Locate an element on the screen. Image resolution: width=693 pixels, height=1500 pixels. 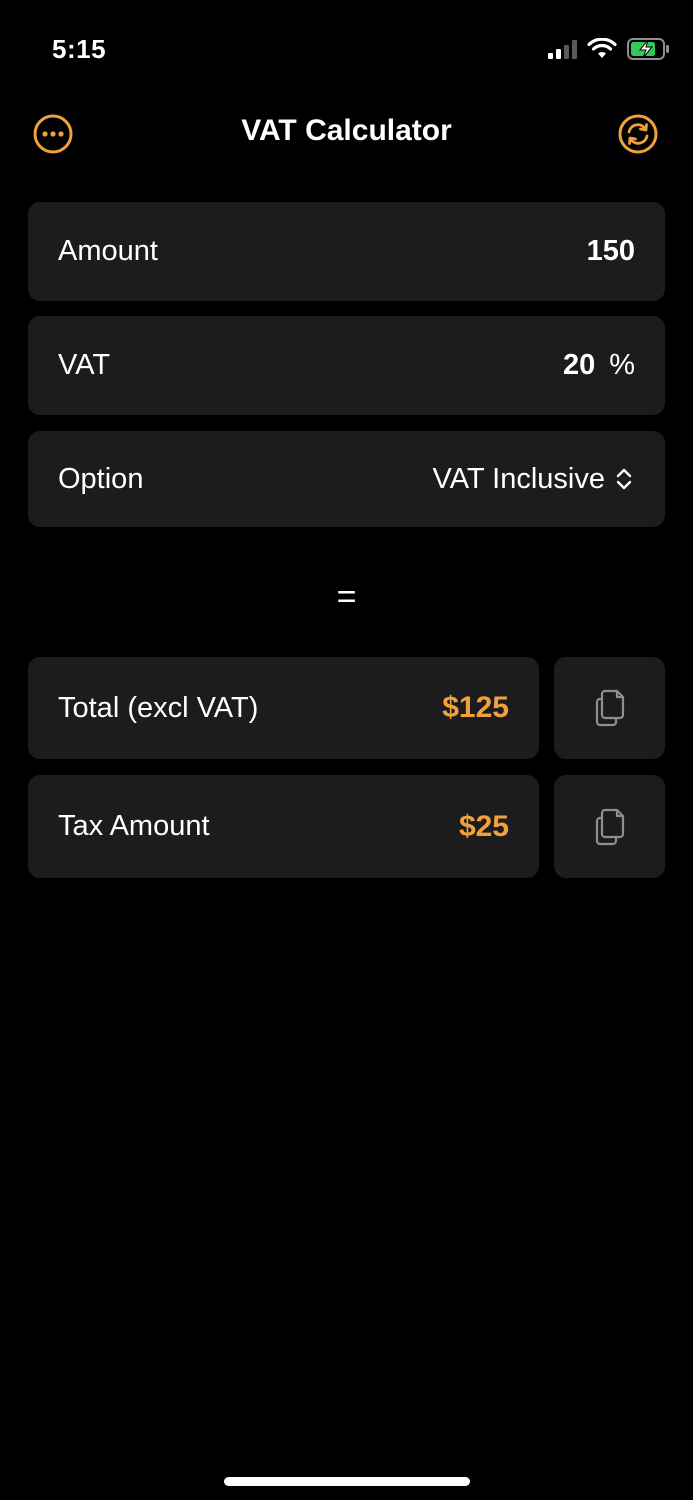
page-title: VAT Calculator is located at coordinates (346, 130).